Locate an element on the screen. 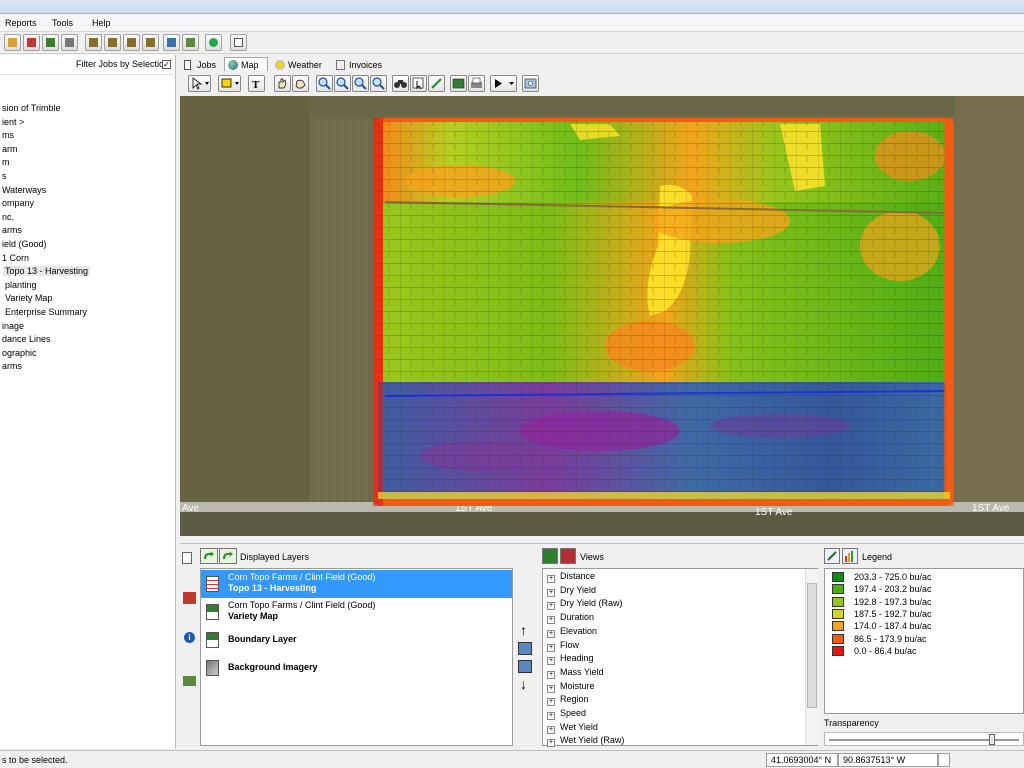 The height and width of the screenshot is (768, 1024). tree-item: ield (Good) is located at coordinates (24, 244).